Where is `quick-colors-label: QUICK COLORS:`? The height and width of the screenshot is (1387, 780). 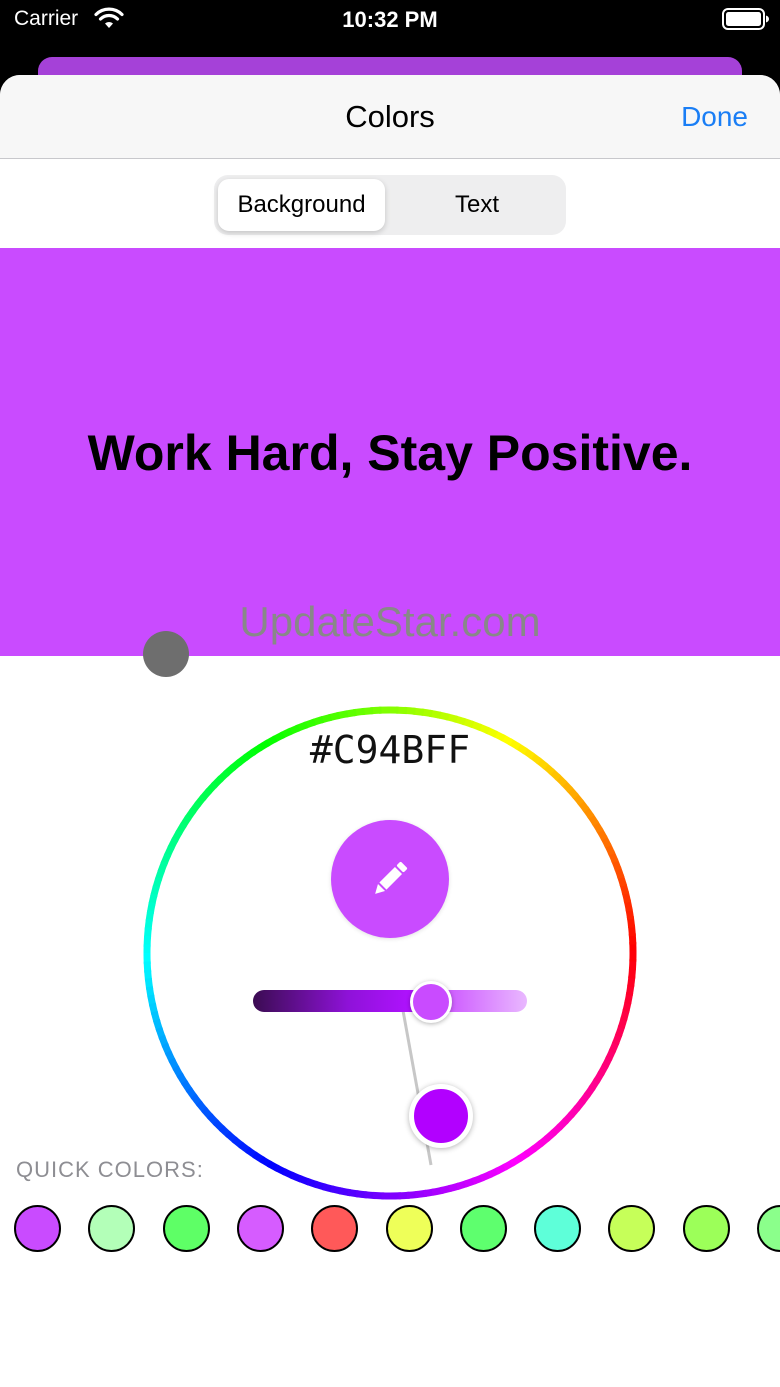 quick-colors-label: QUICK COLORS: is located at coordinates (110, 1169).